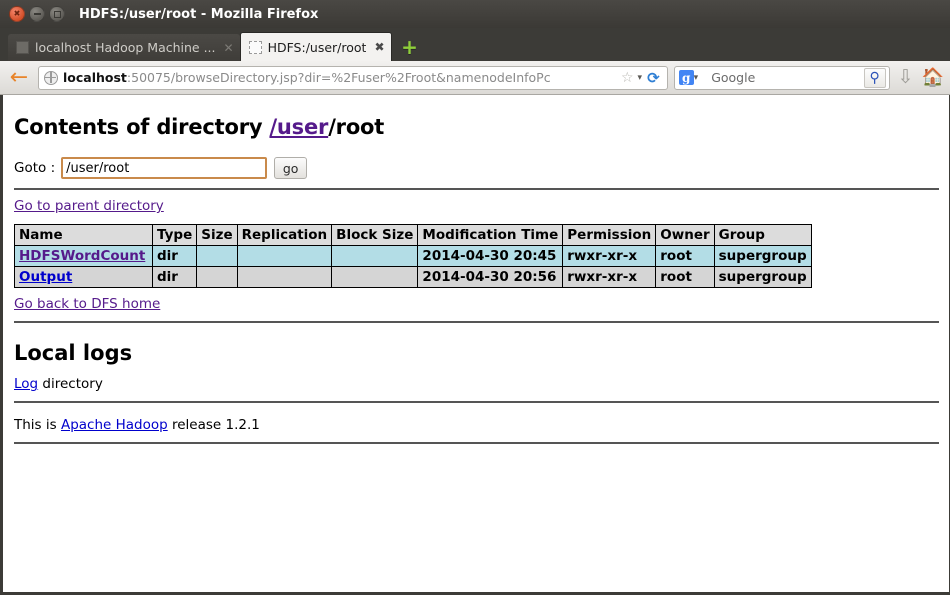 This screenshot has height=595, width=950. What do you see at coordinates (291, 168) in the screenshot?
I see `go-button: go` at bounding box center [291, 168].